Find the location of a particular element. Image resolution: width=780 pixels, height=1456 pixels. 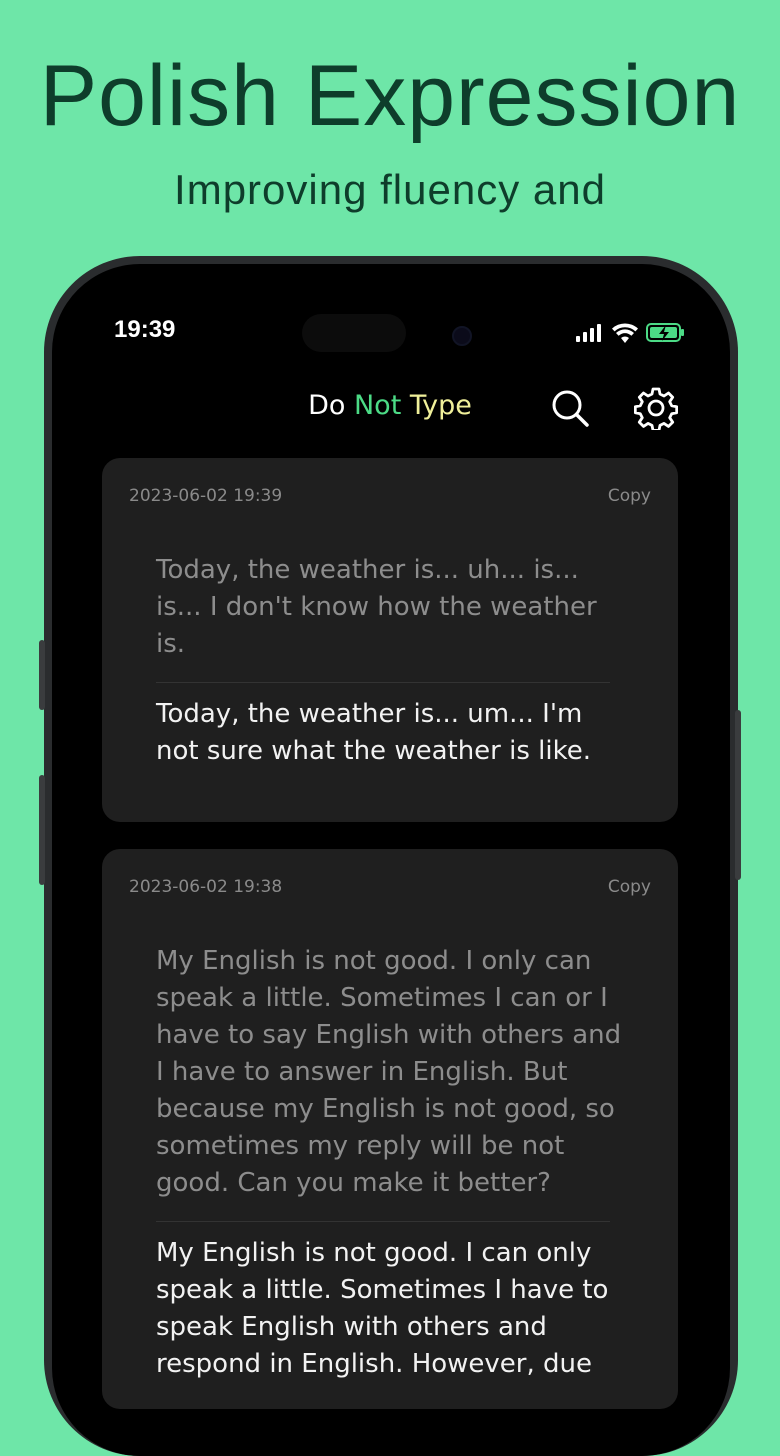

volume-up-button is located at coordinates (42, 675).